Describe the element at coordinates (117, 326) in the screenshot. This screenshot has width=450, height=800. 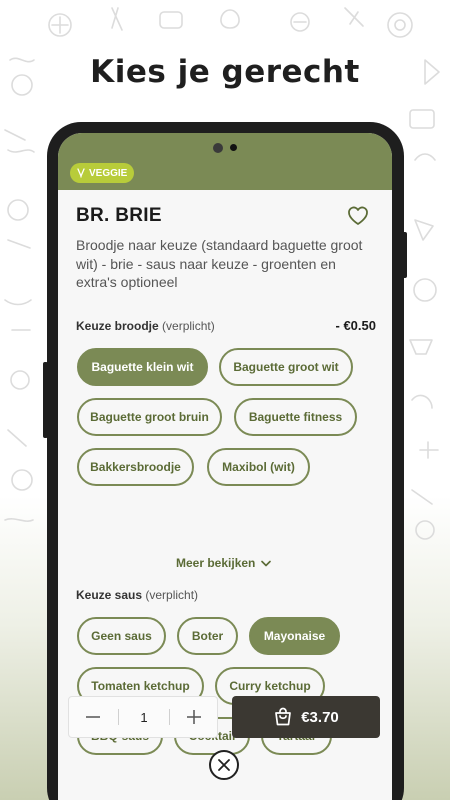
I see `bread-section-title: Keuze broodje` at that location.